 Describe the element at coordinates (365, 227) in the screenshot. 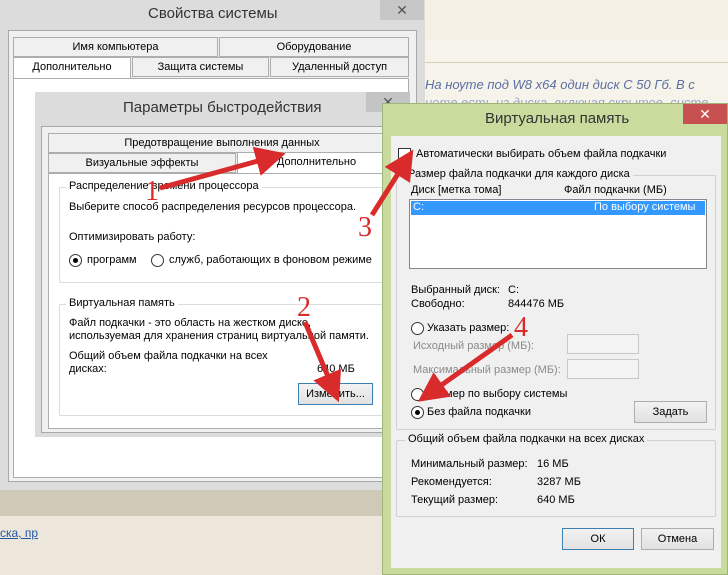

I see `annotation-number-3: 3` at that location.